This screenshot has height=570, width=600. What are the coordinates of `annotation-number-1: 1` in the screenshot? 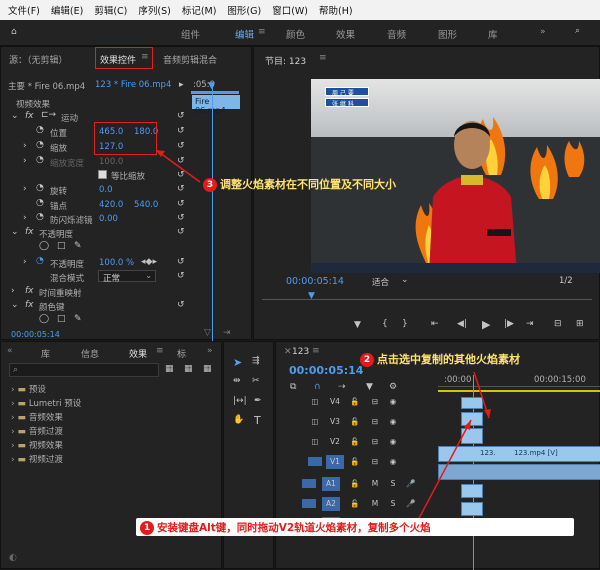 It's located at (147, 528).